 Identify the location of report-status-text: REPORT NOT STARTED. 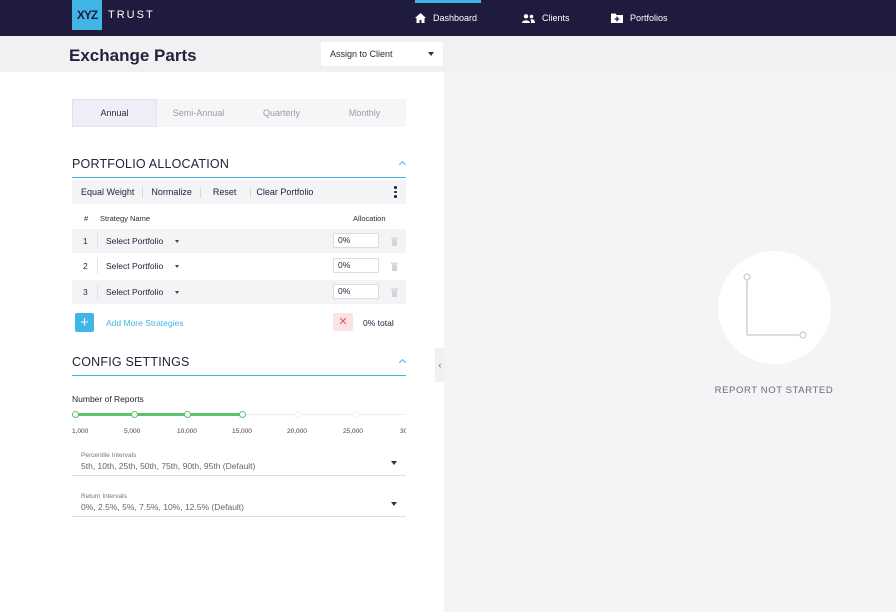
(774, 390).